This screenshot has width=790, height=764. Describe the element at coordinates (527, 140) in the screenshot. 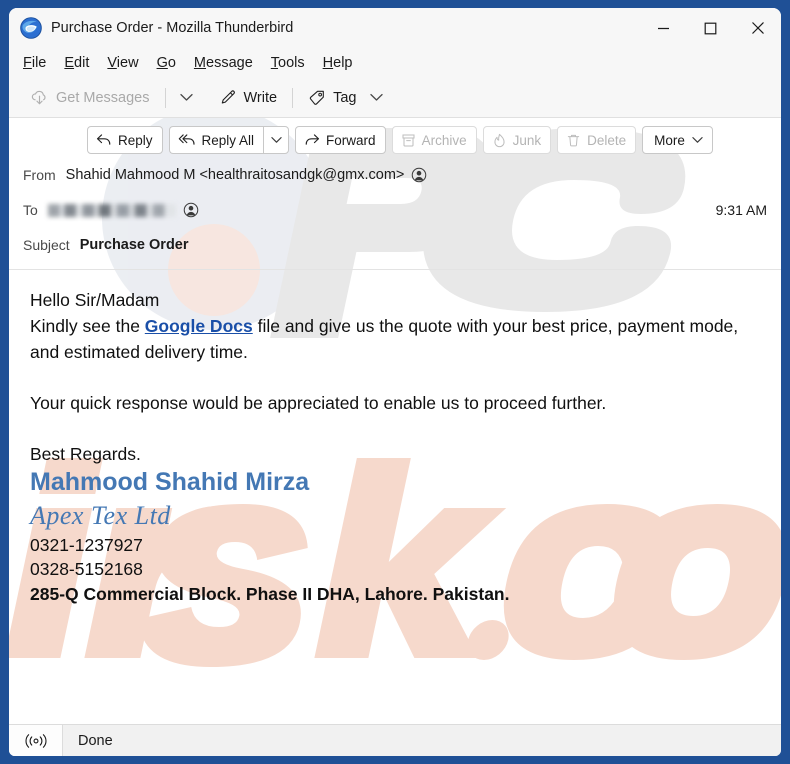

I see `junk-label: Junk` at that location.